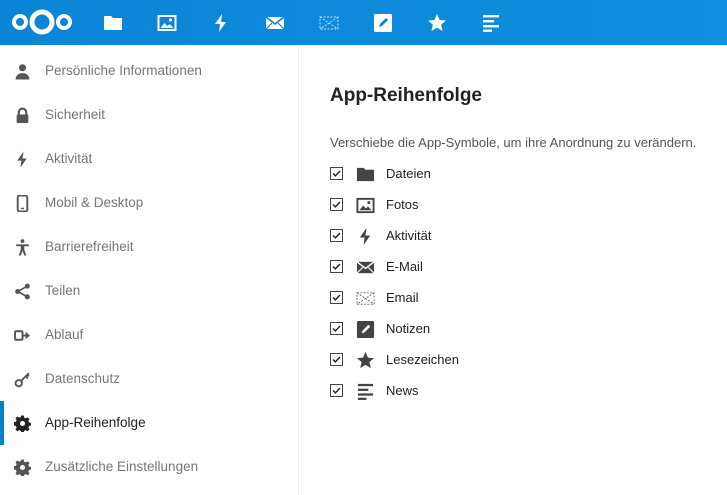 Image resolution: width=727 pixels, height=495 pixels. Describe the element at coordinates (480, 391) in the screenshot. I see `app-order-item-news: News` at that location.